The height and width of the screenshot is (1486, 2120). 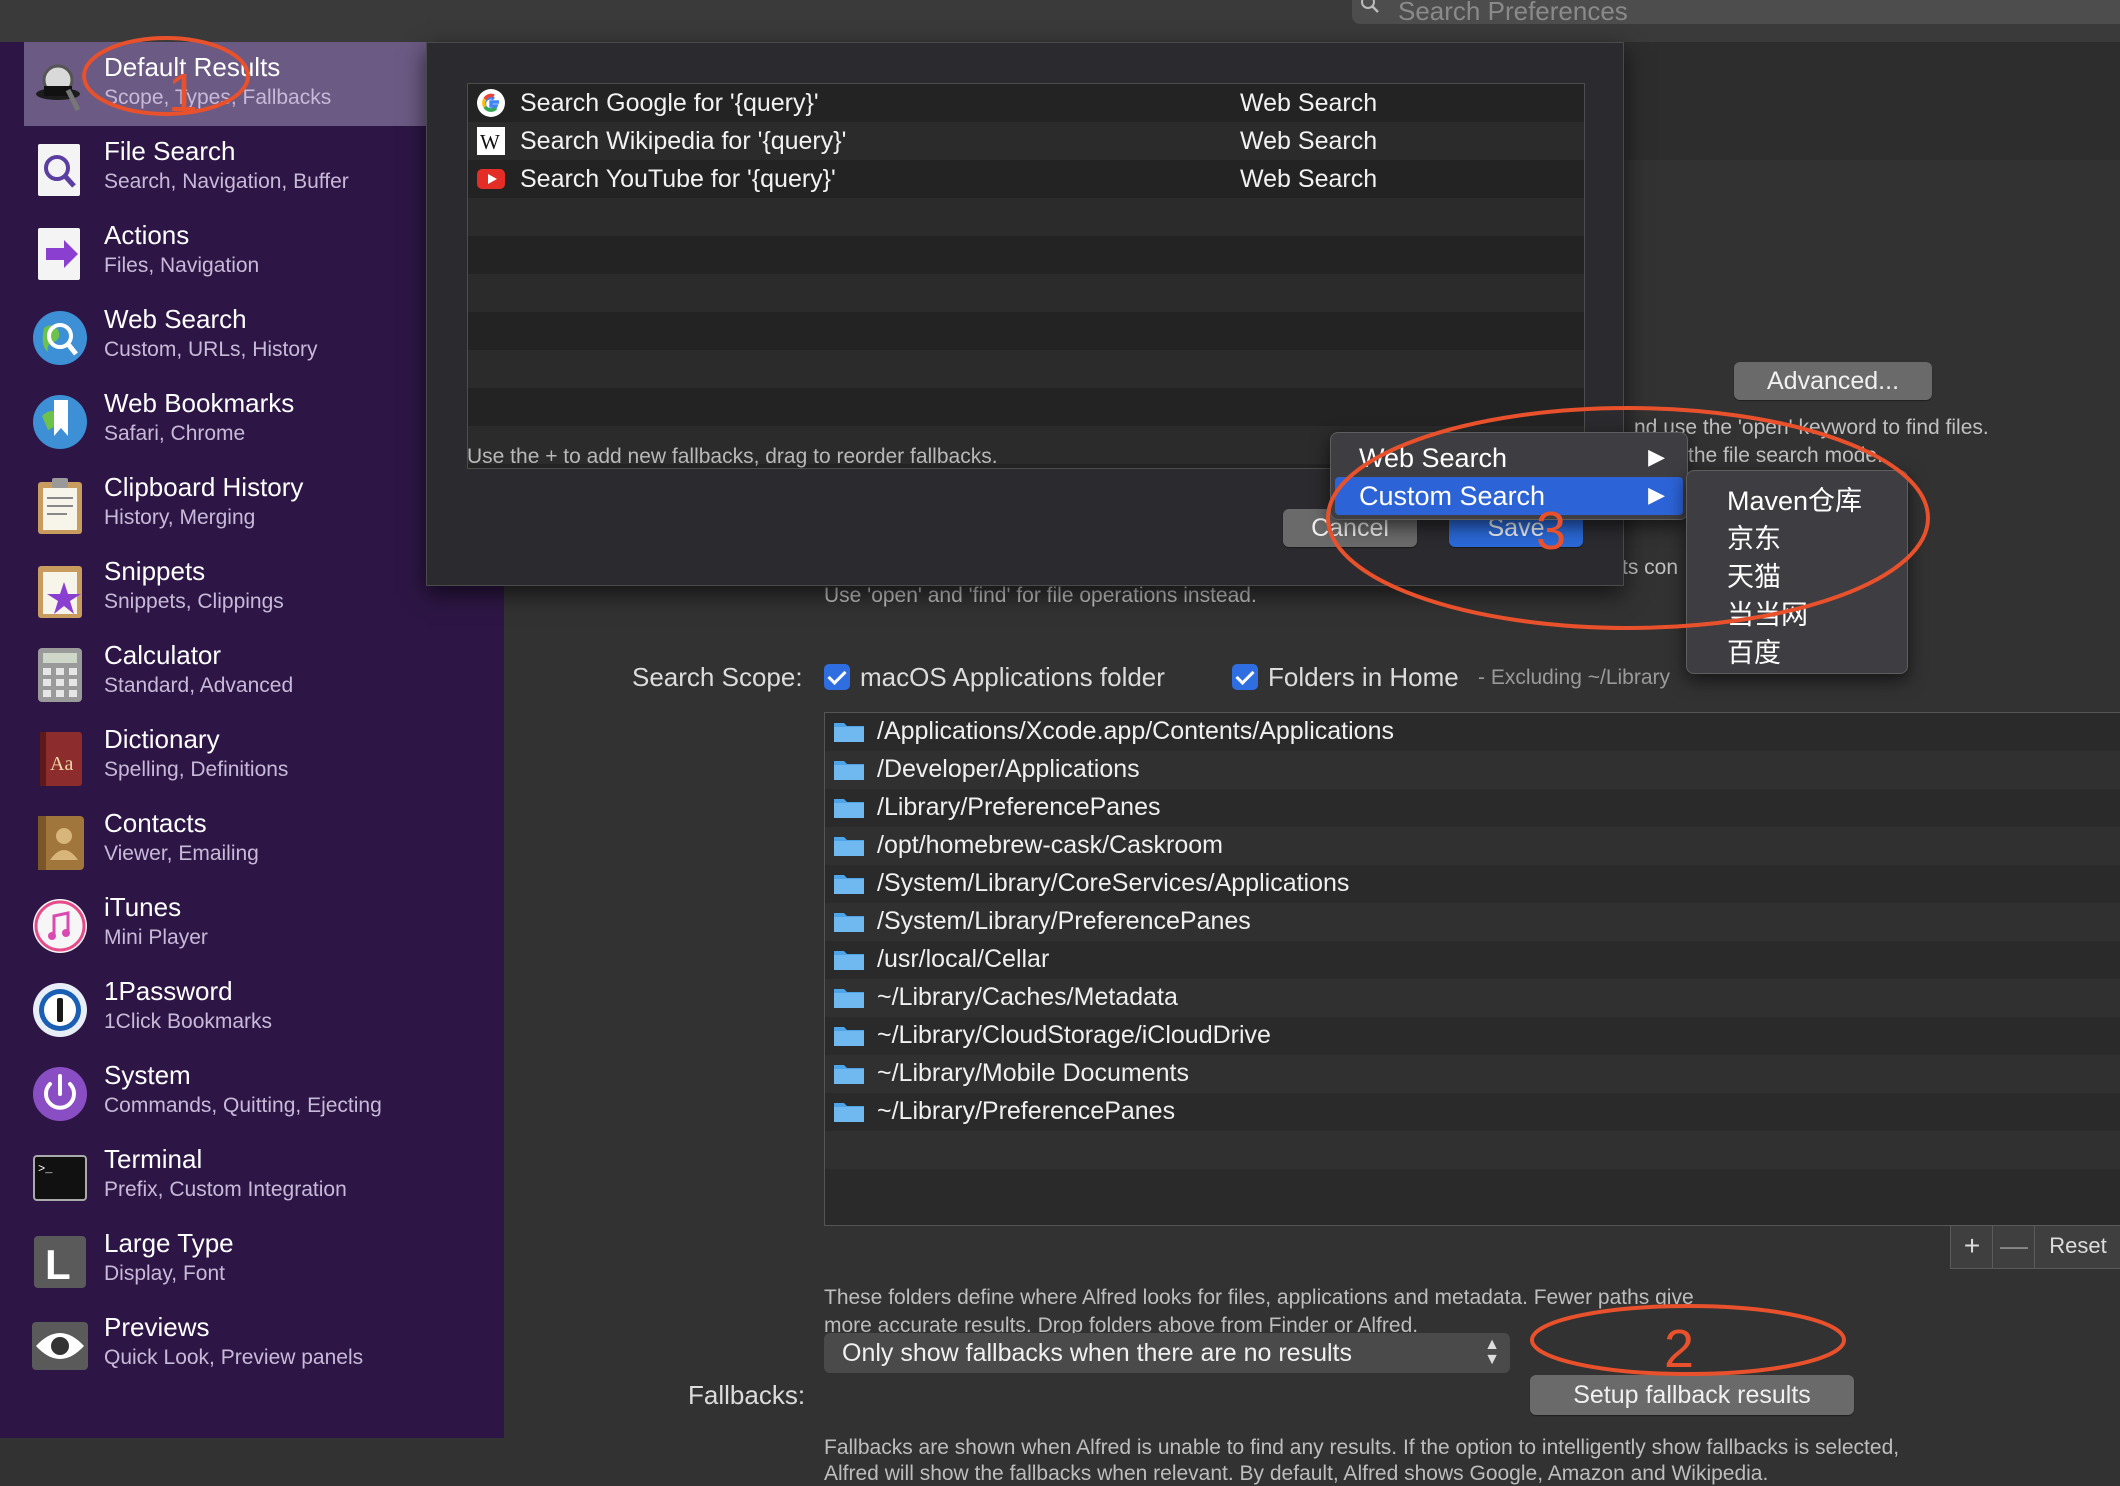 What do you see at coordinates (60, 1010) in the screenshot?
I see `onepassword-icon` at bounding box center [60, 1010].